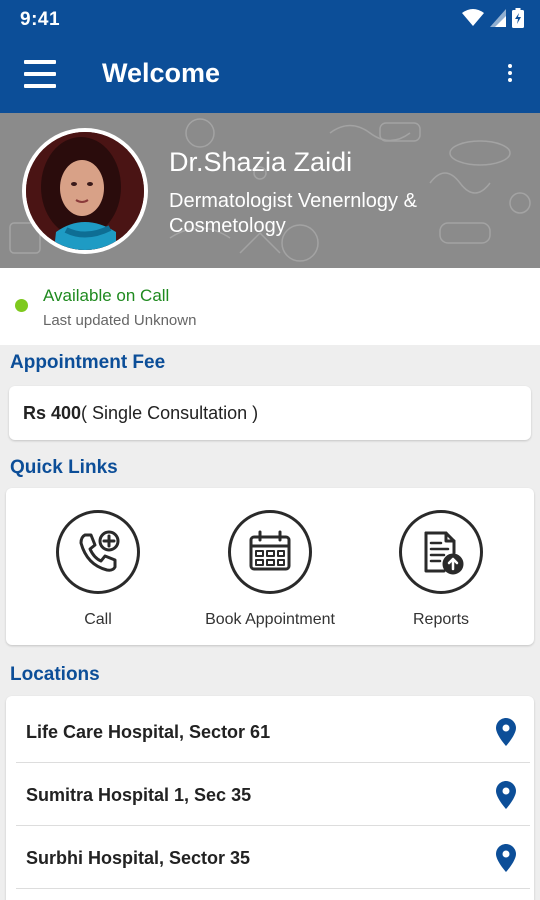 The width and height of the screenshot is (540, 900). What do you see at coordinates (161, 73) in the screenshot?
I see `toolbar-title: Welcome` at bounding box center [161, 73].